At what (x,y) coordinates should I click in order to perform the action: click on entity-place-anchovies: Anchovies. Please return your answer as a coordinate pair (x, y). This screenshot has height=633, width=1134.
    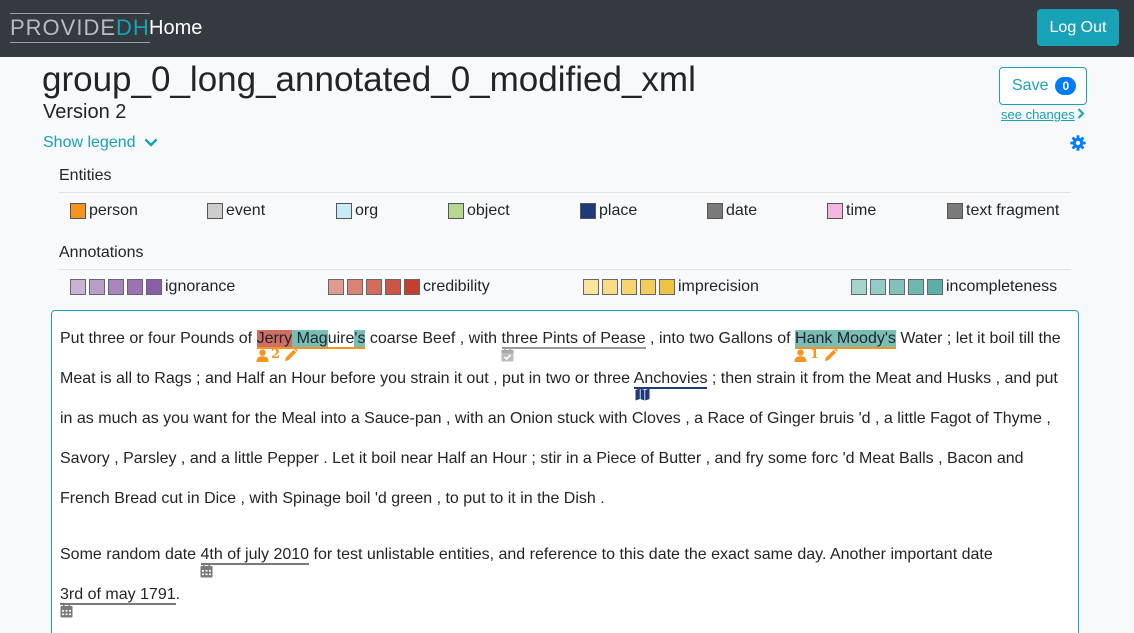
    Looking at the image, I should click on (670, 379).